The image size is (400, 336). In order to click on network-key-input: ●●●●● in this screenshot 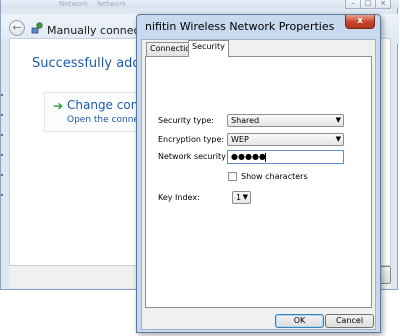, I will do `click(285, 157)`.